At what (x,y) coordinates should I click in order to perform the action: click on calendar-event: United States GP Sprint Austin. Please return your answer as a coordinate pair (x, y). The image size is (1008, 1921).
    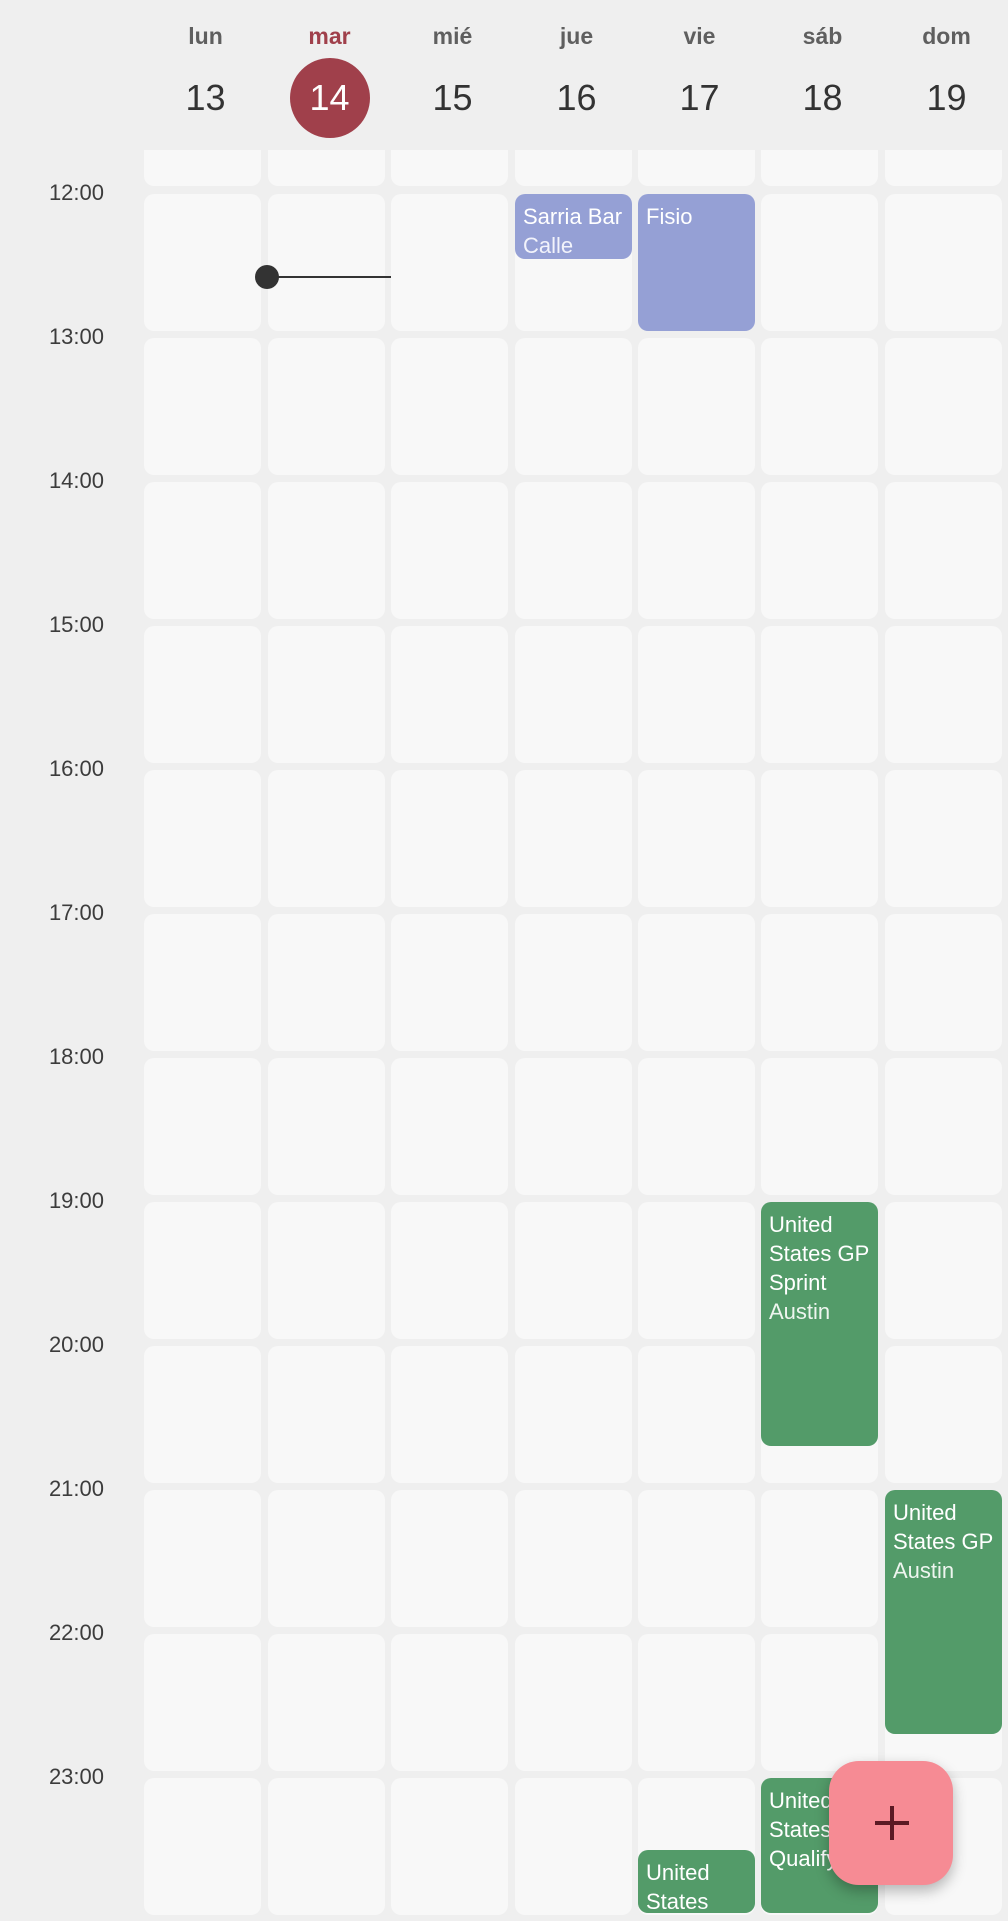
    Looking at the image, I should click on (819, 1324).